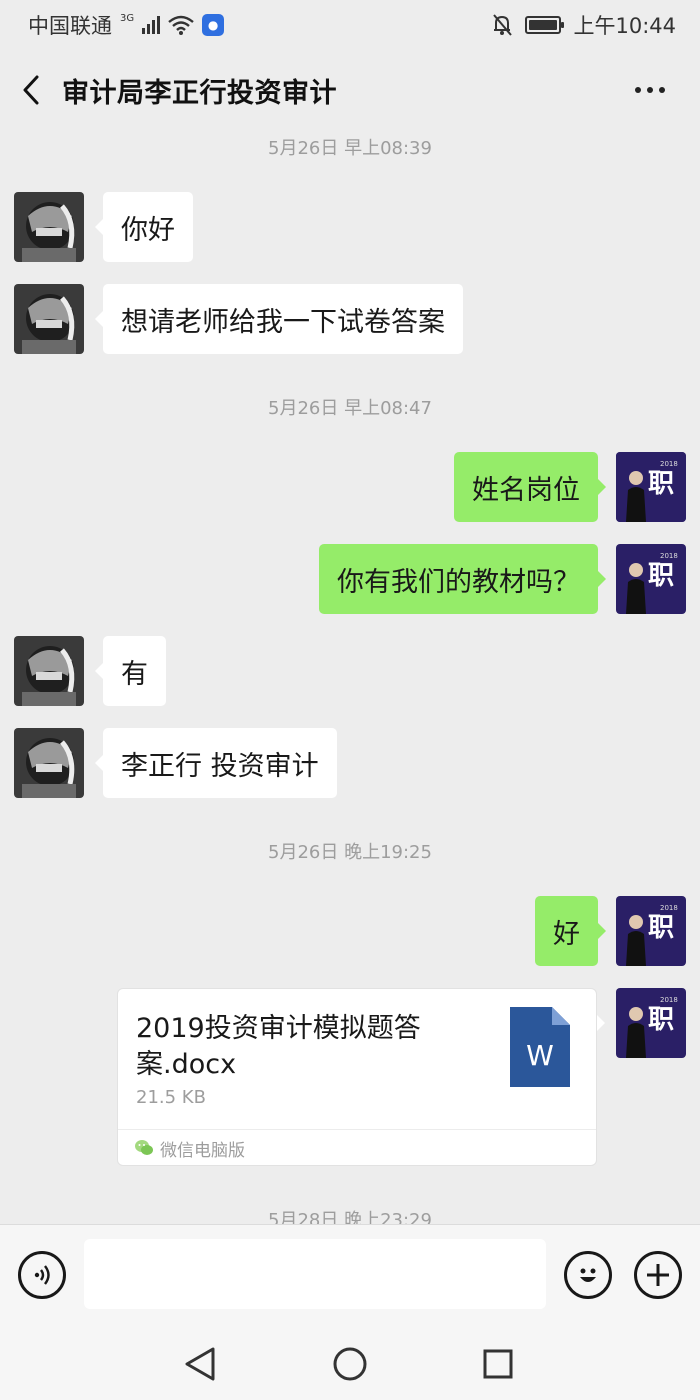  What do you see at coordinates (350, 852) in the screenshot?
I see `timestamp: 5月26日 晚上19:25` at bounding box center [350, 852].